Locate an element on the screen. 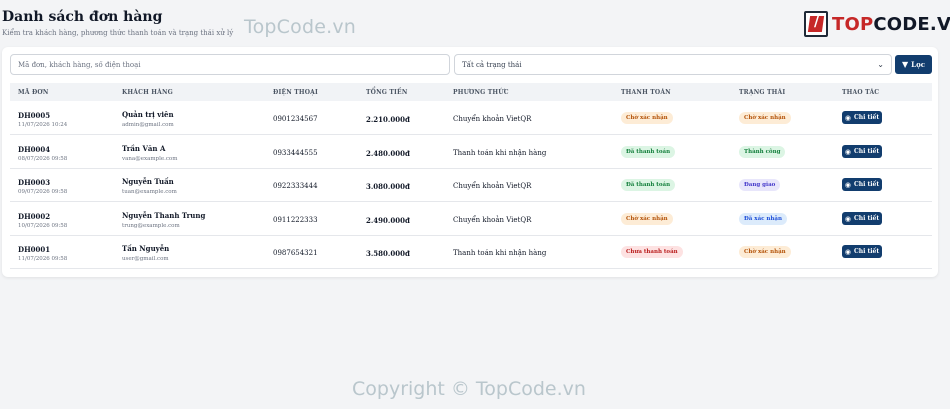  logo-prefix: TOP is located at coordinates (853, 24).